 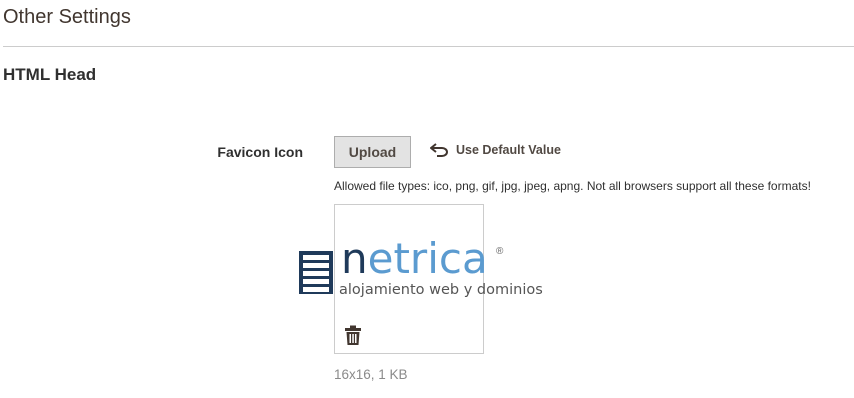 What do you see at coordinates (427, 258) in the screenshot?
I see `logo-text-light: etrica` at bounding box center [427, 258].